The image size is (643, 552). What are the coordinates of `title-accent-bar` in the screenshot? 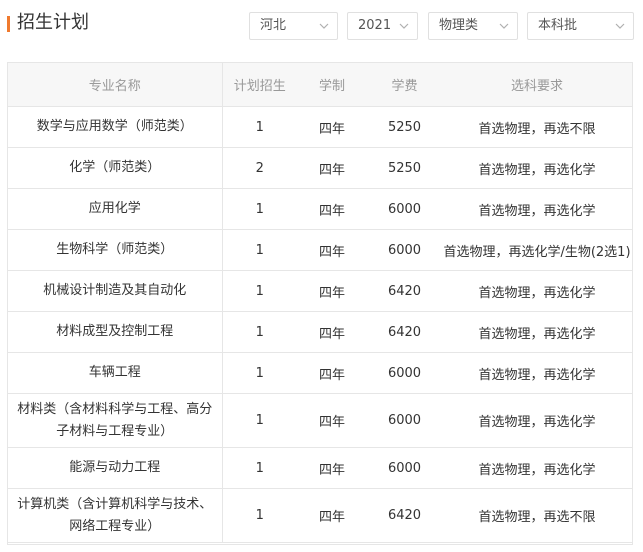 It's located at (8, 24).